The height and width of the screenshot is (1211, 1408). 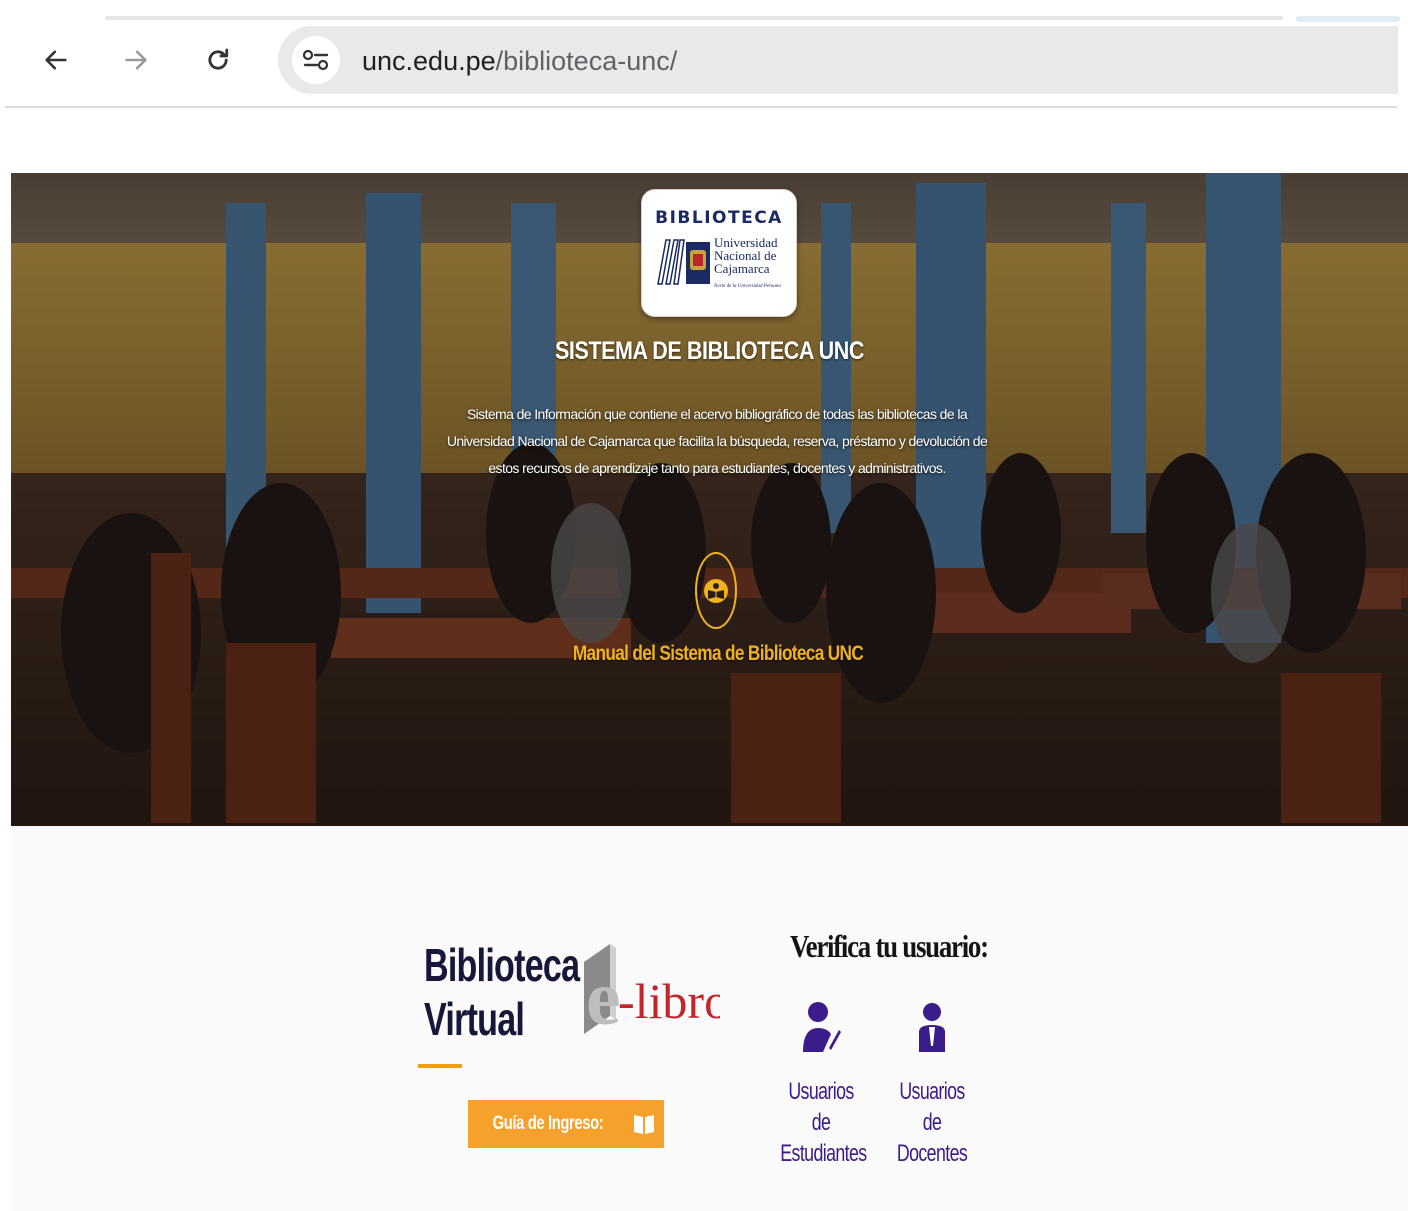 I want to click on site-info-button, so click(x=316, y=60).